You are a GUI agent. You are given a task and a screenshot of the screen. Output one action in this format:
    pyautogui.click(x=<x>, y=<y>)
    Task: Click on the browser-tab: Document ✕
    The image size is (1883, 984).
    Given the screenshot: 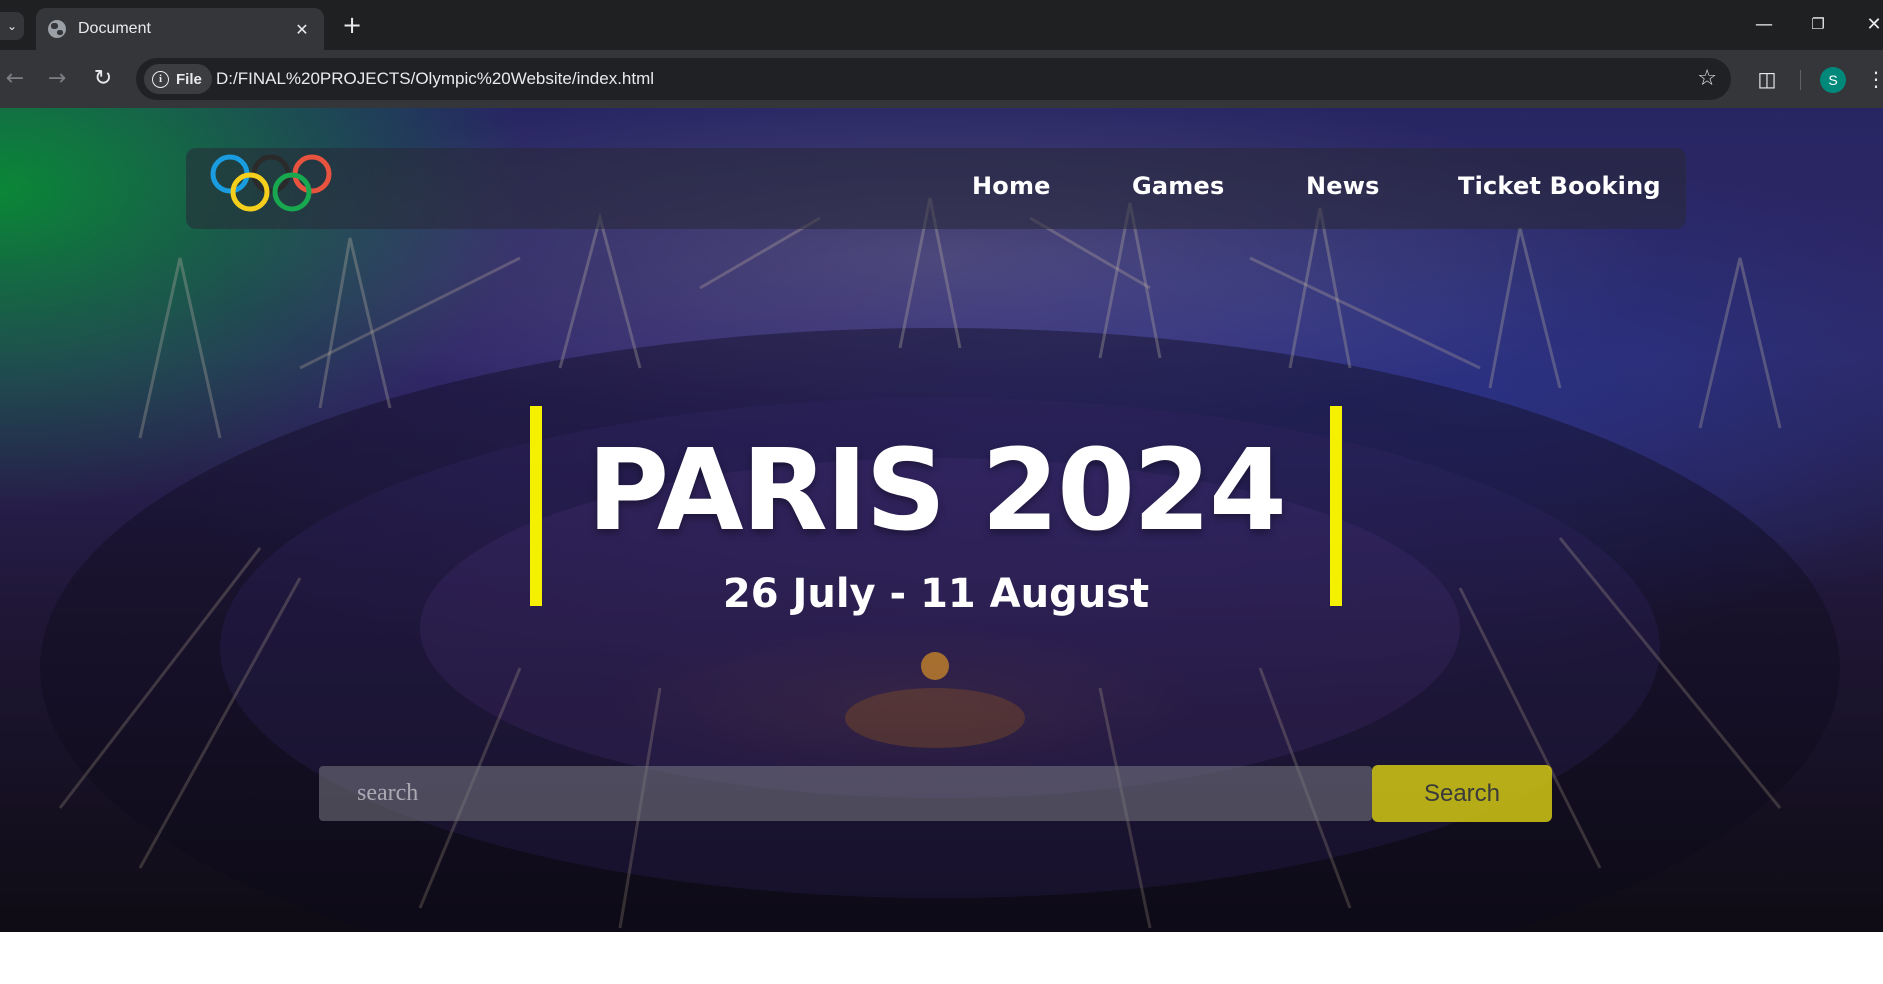 What is the action you would take?
    pyautogui.click(x=180, y=29)
    